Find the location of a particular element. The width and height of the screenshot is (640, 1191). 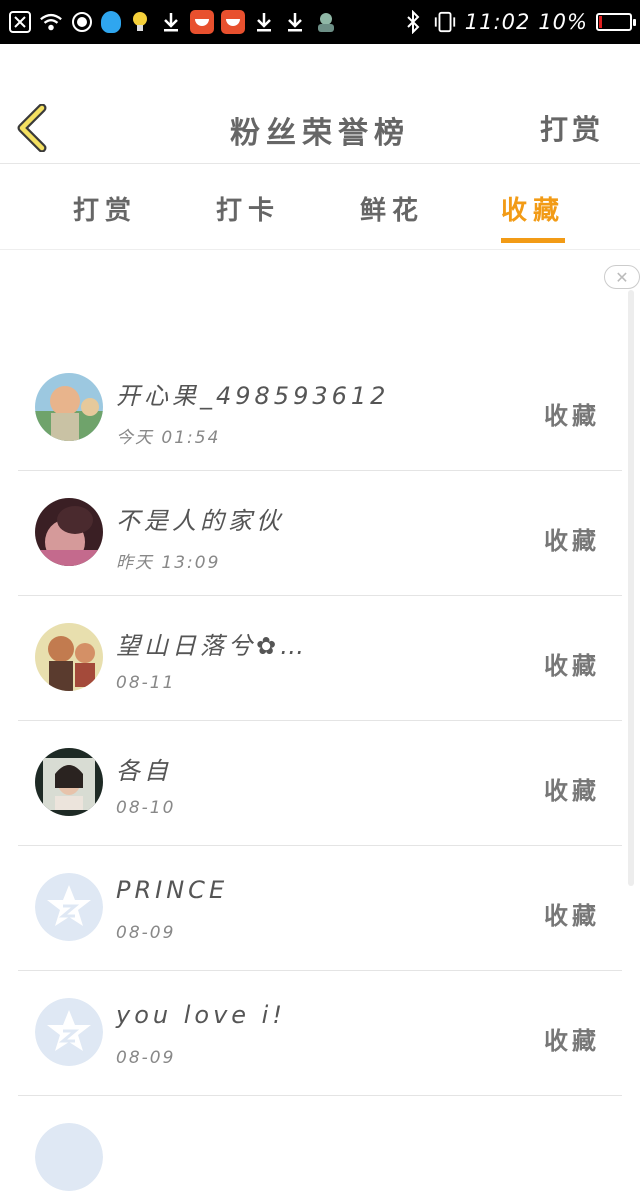

list-item: 不是人的家伙 昨天 13:09 收藏 is located at coordinates (320, 533).